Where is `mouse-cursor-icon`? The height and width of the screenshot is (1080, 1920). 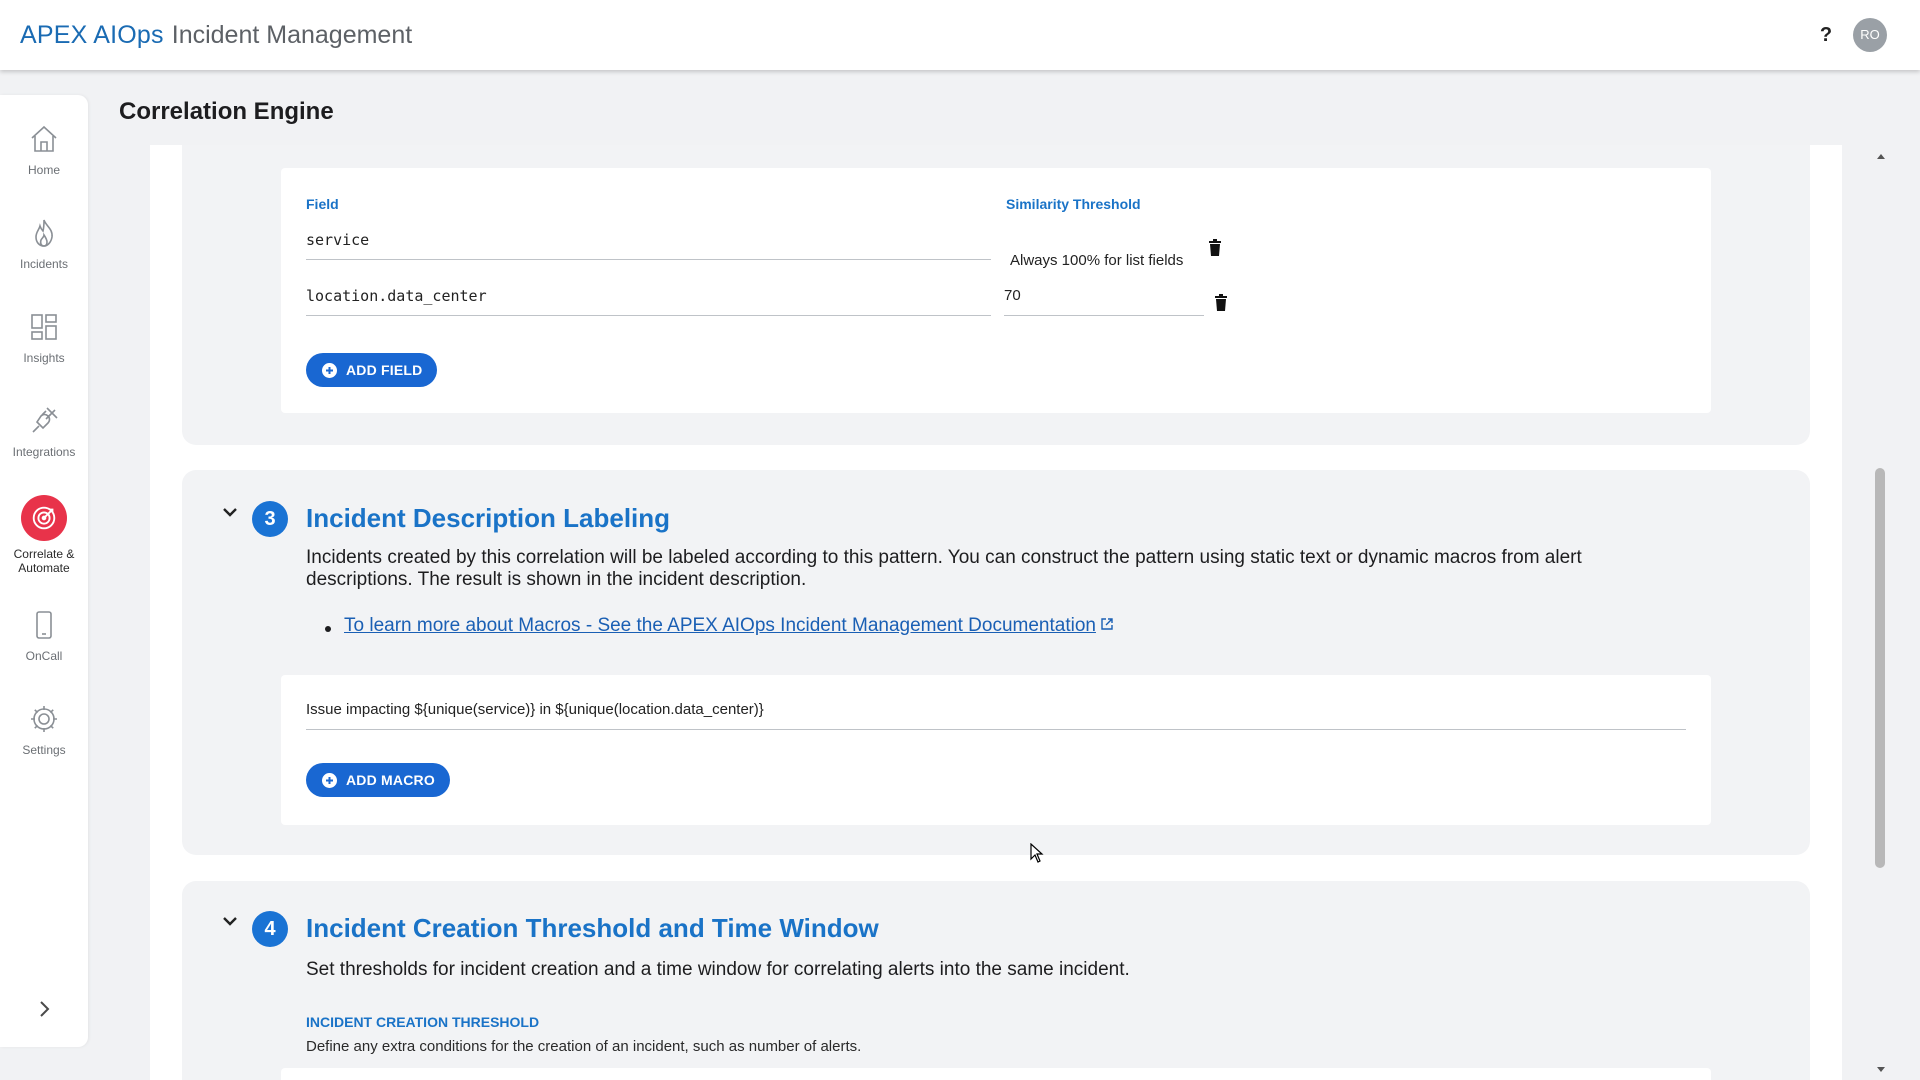 mouse-cursor-icon is located at coordinates (1037, 852).